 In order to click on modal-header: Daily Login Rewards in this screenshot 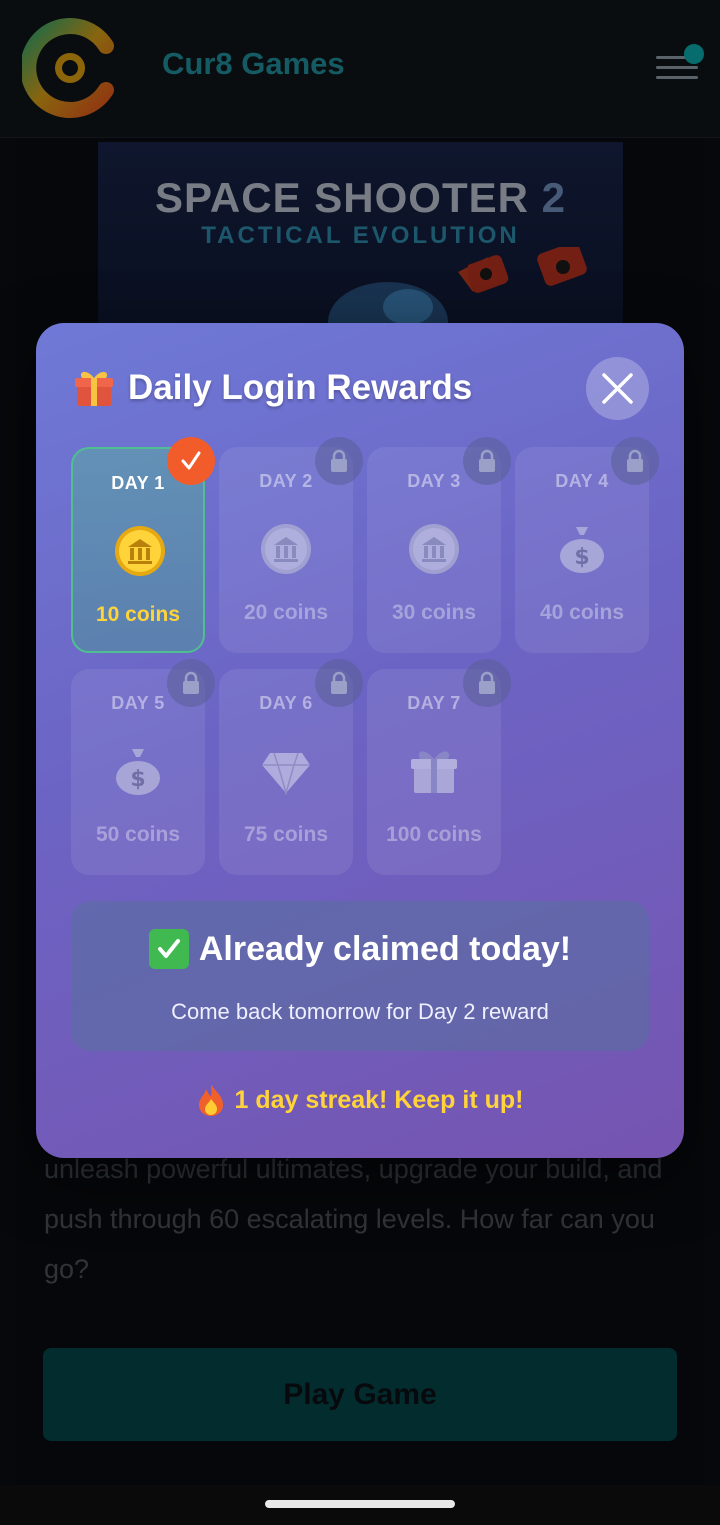, I will do `click(272, 388)`.